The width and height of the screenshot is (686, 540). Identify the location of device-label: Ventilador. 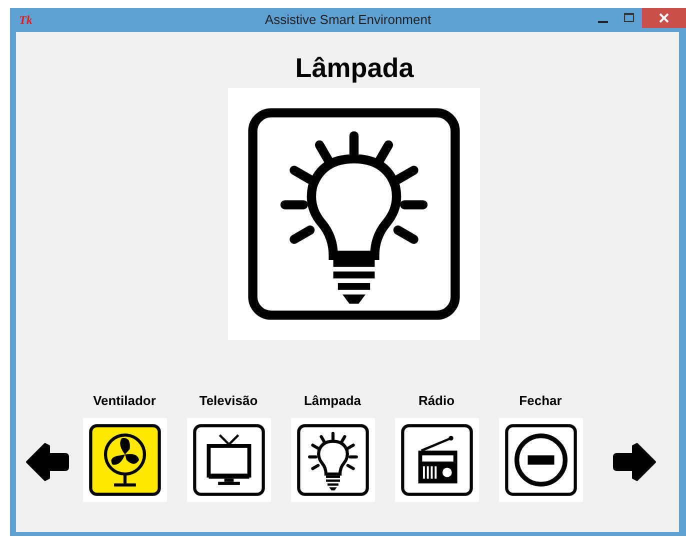
(124, 401).